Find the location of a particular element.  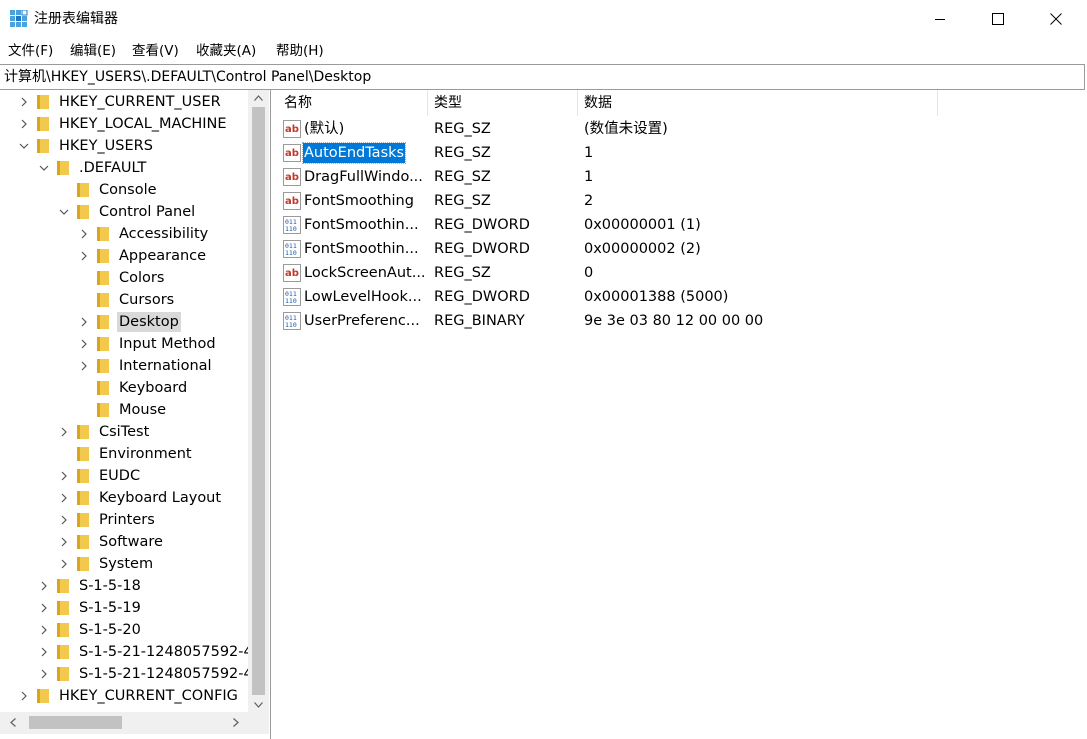

tree-vertical-scrollbar is located at coordinates (258, 405).